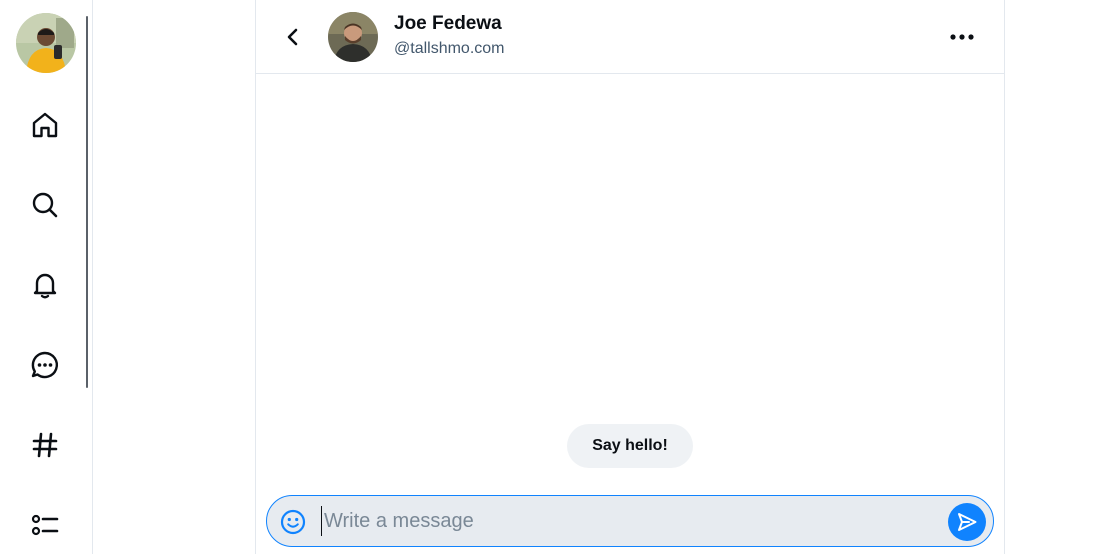 The width and height of the screenshot is (1095, 554). I want to click on emoji-button, so click(293, 522).